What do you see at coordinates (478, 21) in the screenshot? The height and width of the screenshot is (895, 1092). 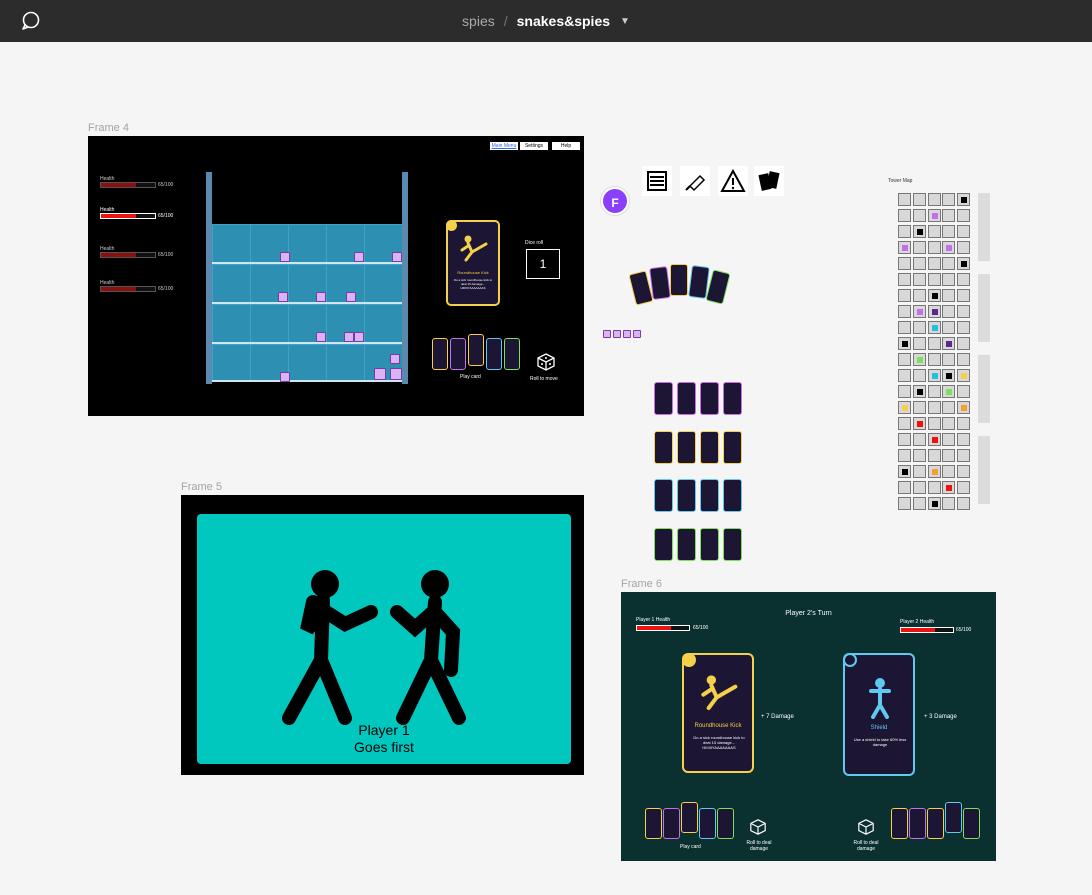 I see `project-name: spies` at bounding box center [478, 21].